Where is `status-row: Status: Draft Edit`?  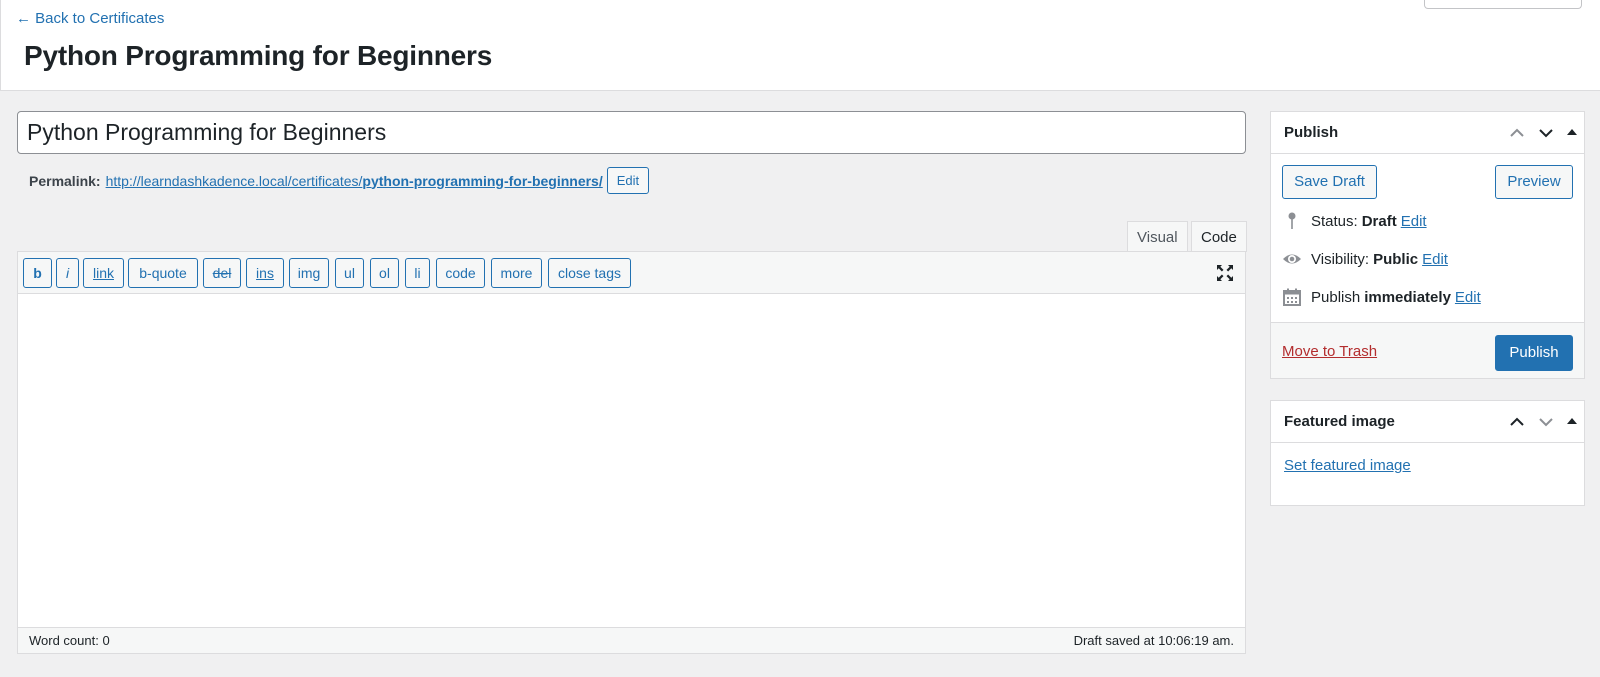
status-row: Status: Draft Edit is located at coordinates (1354, 221).